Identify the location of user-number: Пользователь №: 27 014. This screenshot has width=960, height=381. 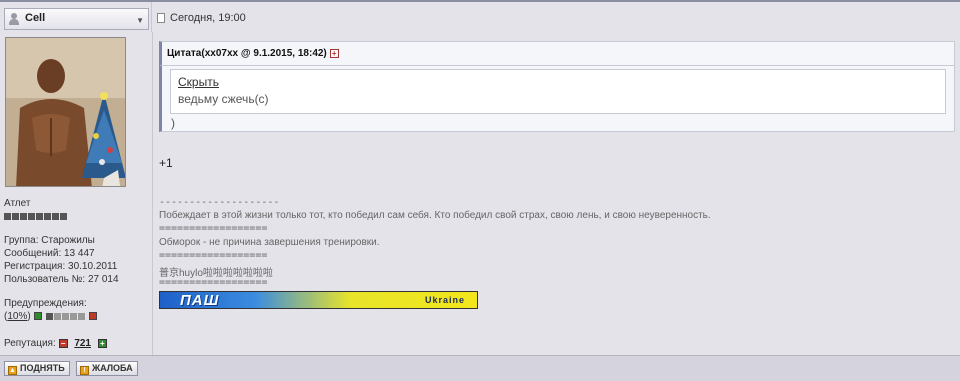
(61, 279).